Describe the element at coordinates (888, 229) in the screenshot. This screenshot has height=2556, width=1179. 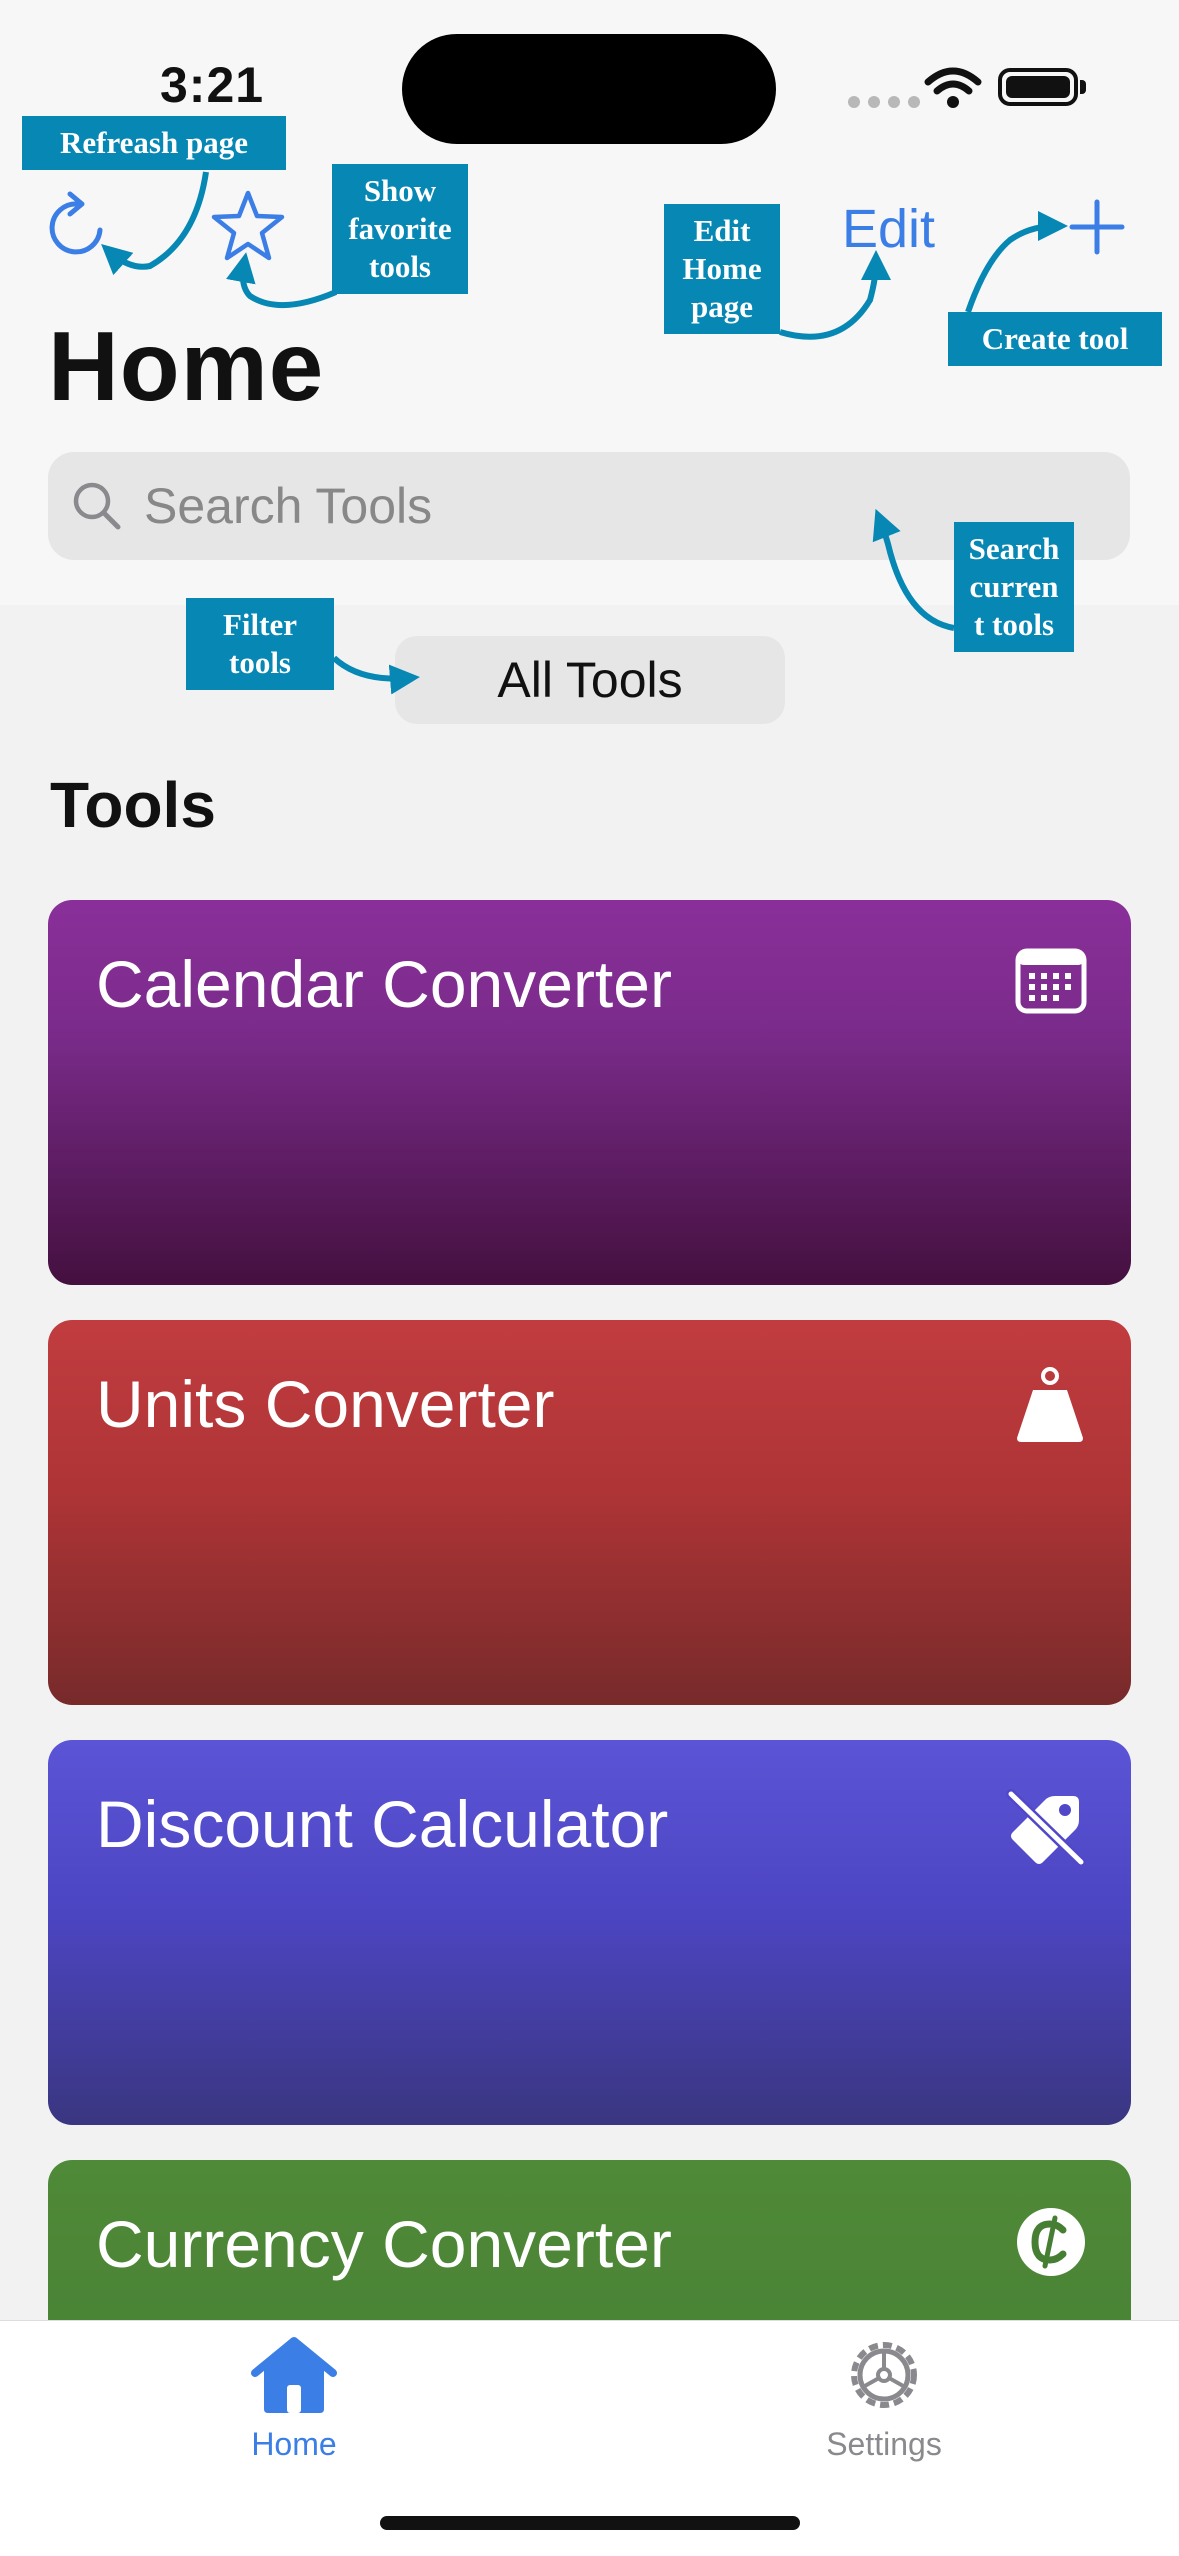
I see `edit-button: Edit` at that location.